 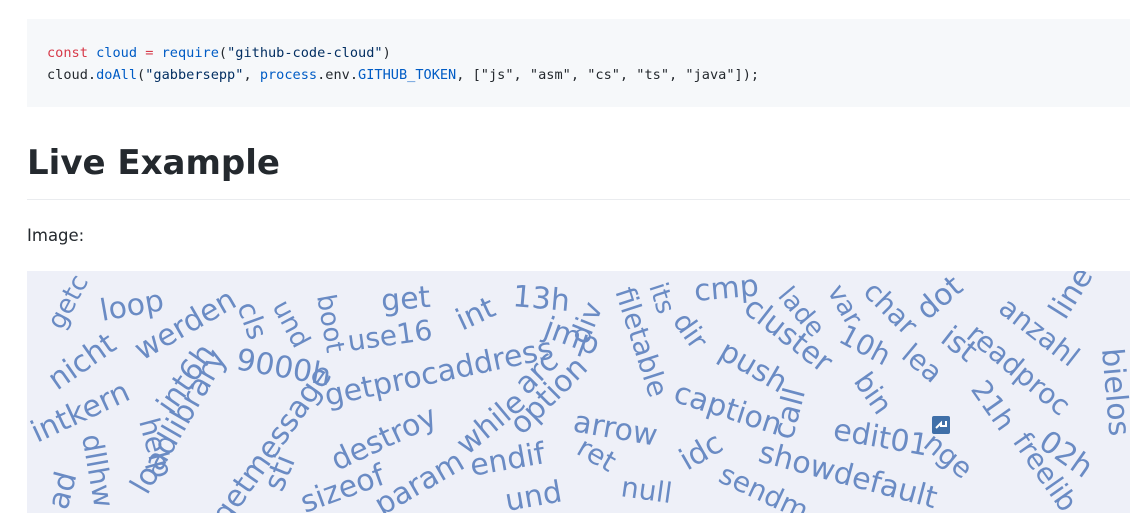 What do you see at coordinates (330, 323) in the screenshot?
I see `cloud-word: boot` at bounding box center [330, 323].